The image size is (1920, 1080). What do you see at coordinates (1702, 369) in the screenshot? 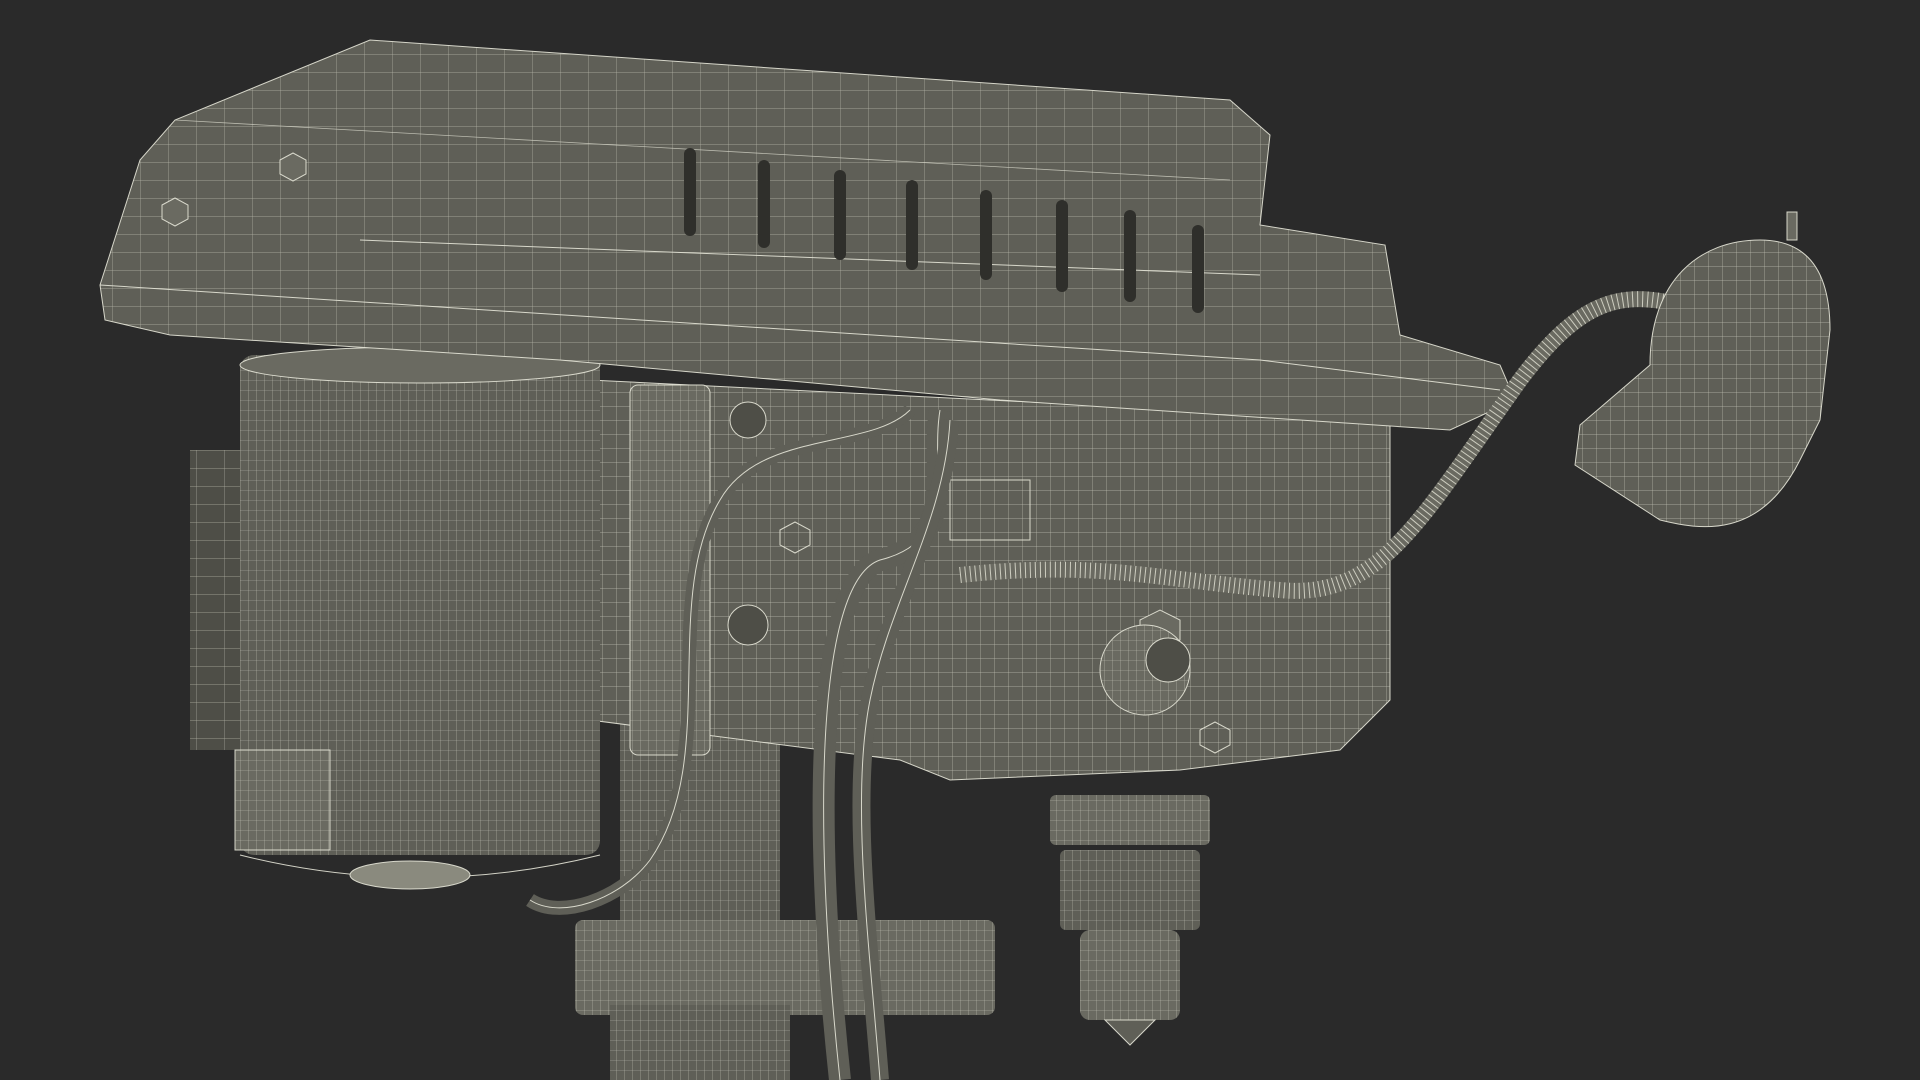
I see `work-lamp` at bounding box center [1702, 369].